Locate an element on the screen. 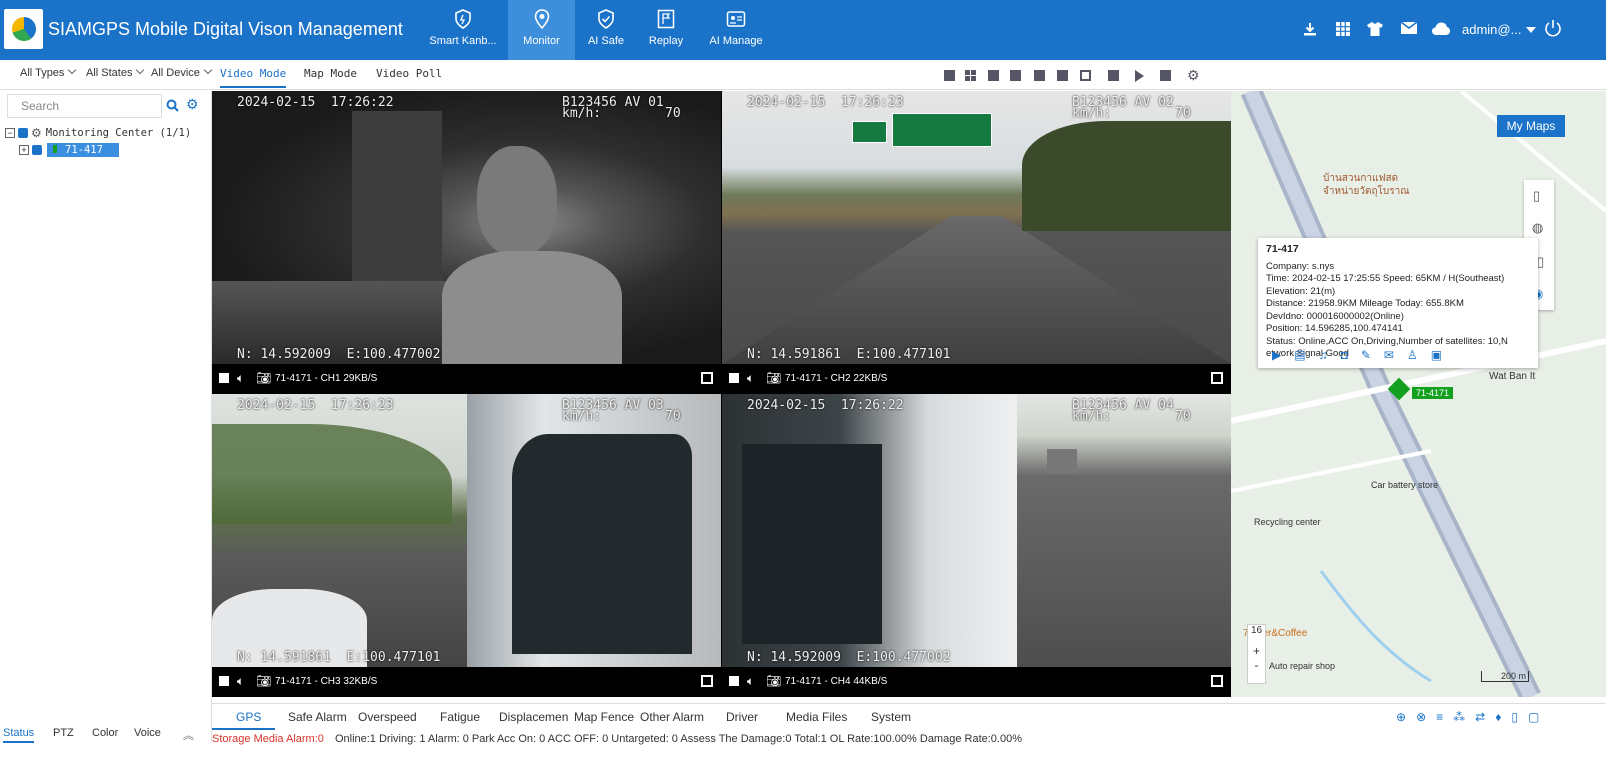 The height and width of the screenshot is (762, 1606). nav-monitor: Monitor is located at coordinates (541, 30).